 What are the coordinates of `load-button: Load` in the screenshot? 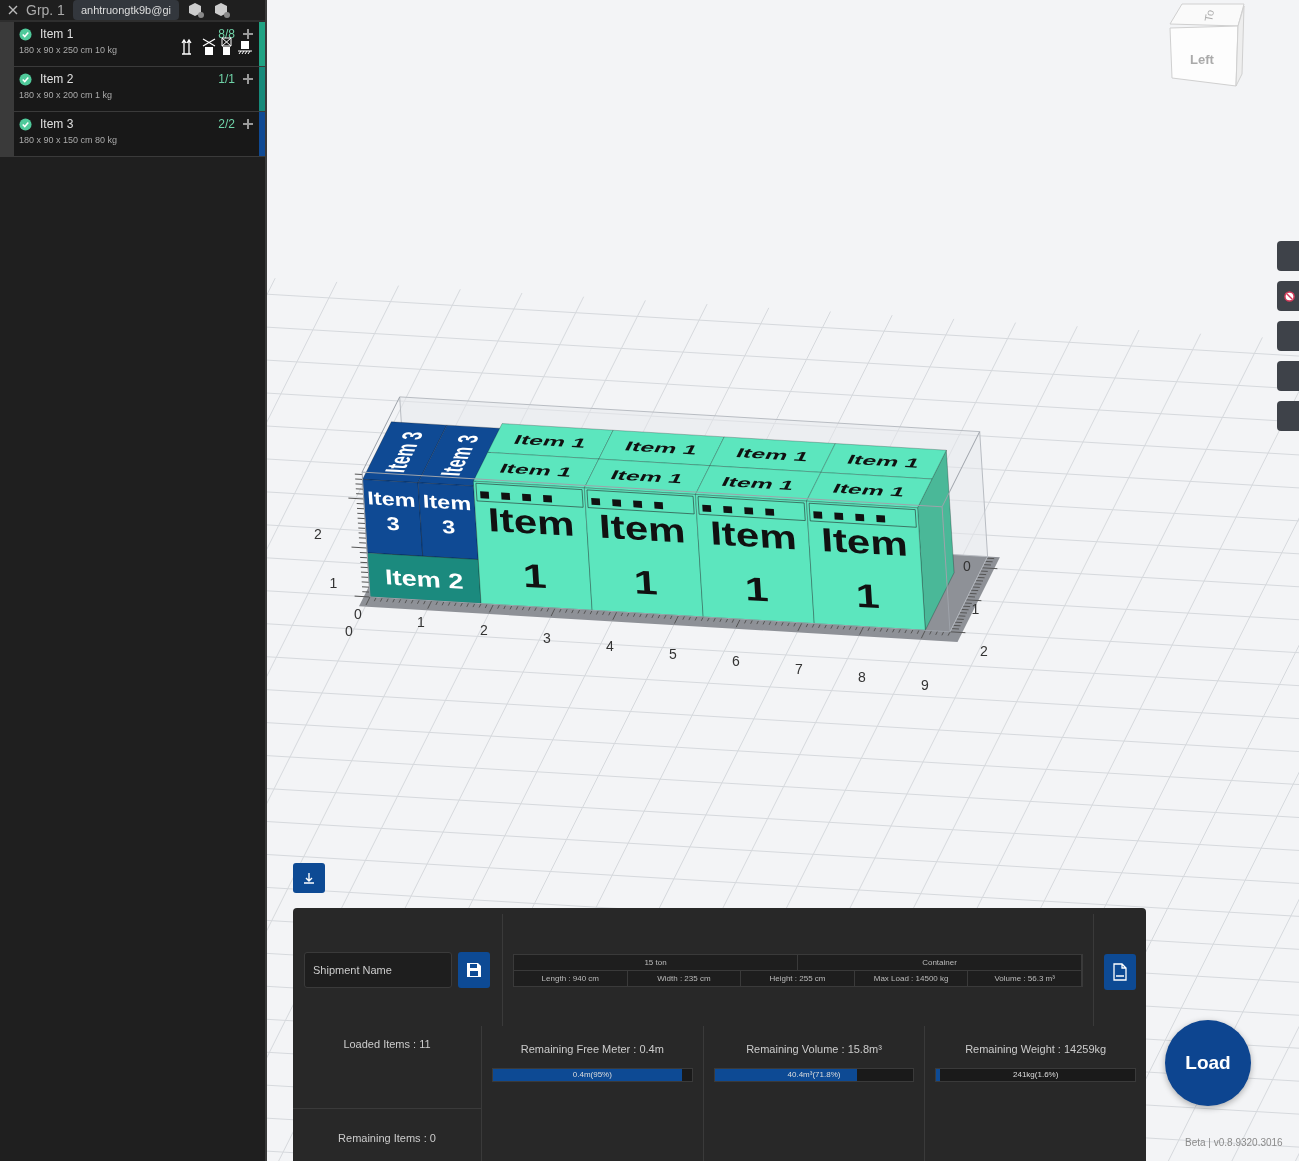 It's located at (1208, 1063).